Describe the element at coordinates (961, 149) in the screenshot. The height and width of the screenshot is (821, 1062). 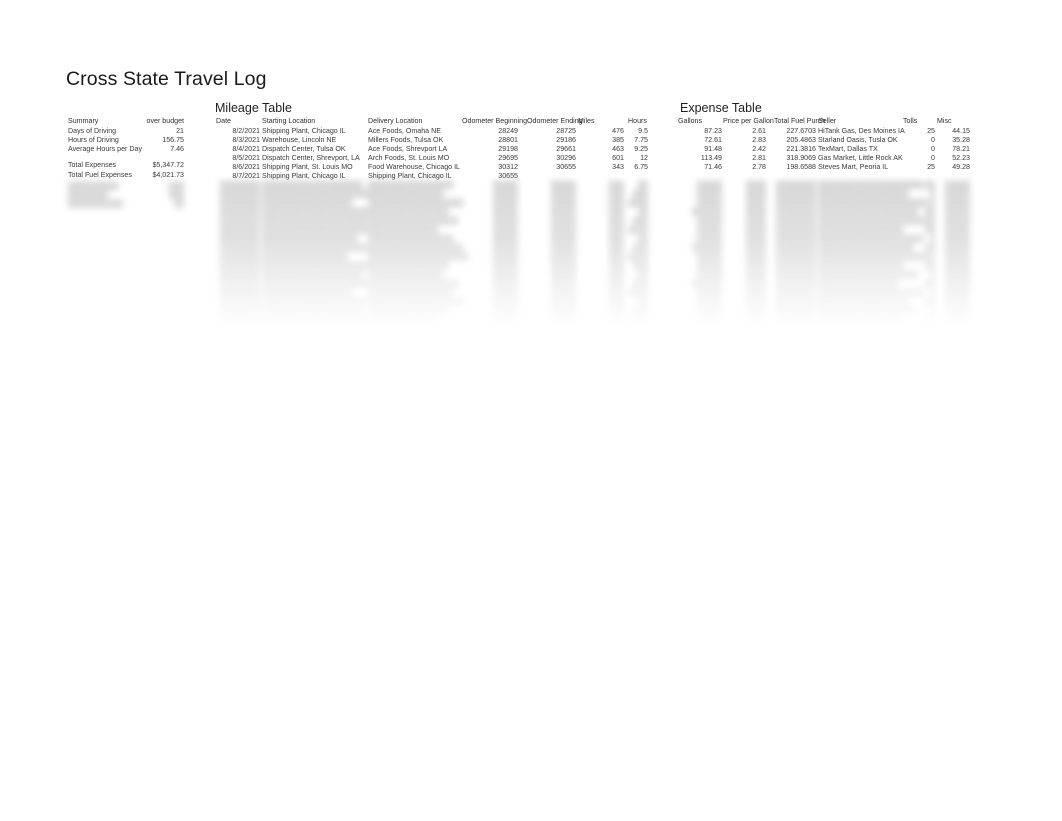
I see `cell-misc: 78.21` at that location.